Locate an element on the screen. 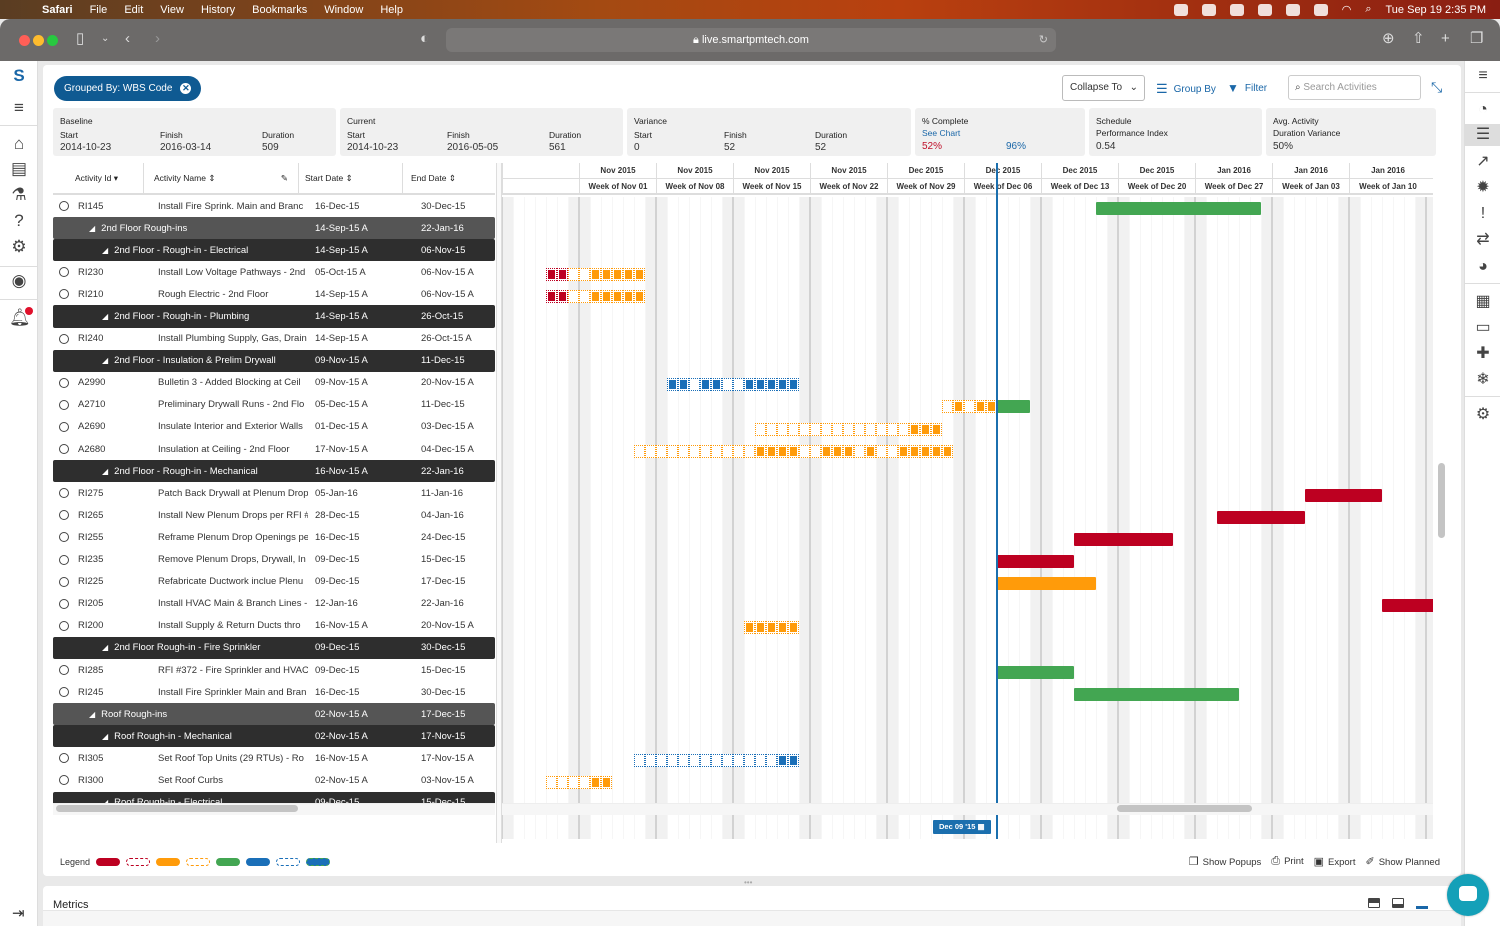 This screenshot has height=926, width=1500. edit-pencil-icon: ✎ is located at coordinates (284, 178).